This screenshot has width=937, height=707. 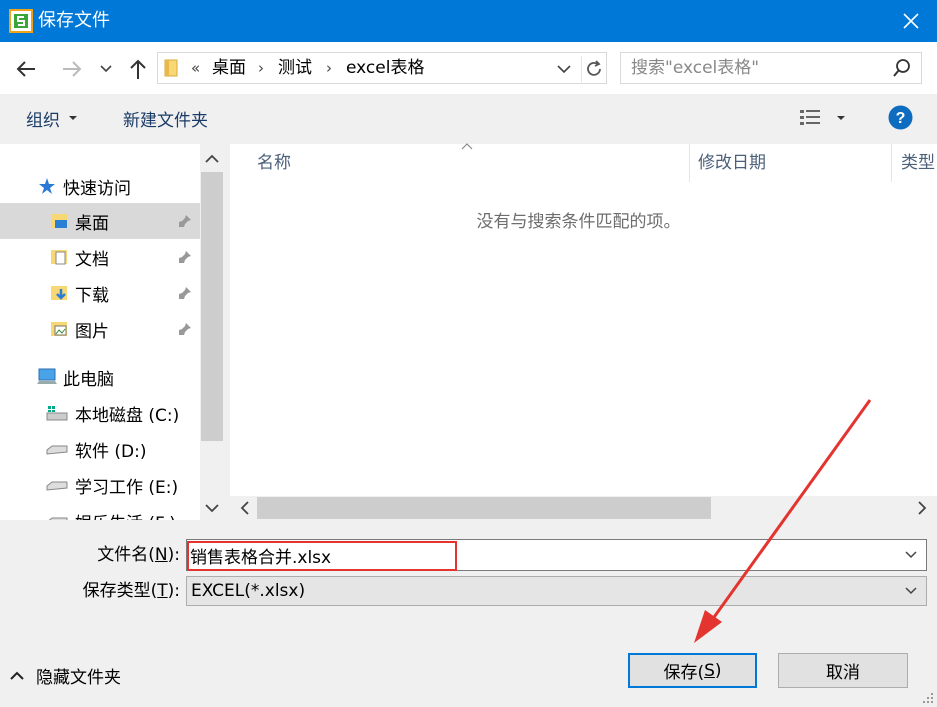 I want to click on view-options-button, so click(x=828, y=118).